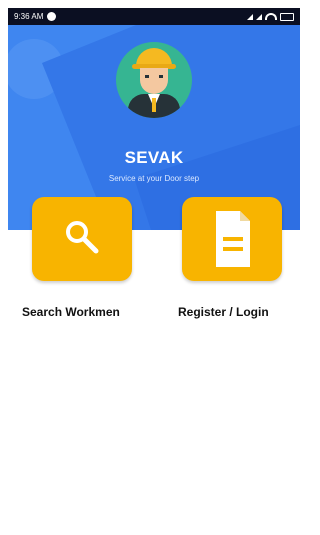 The image size is (320, 535). Describe the element at coordinates (250, 16) in the screenshot. I see `signal-icon` at that location.